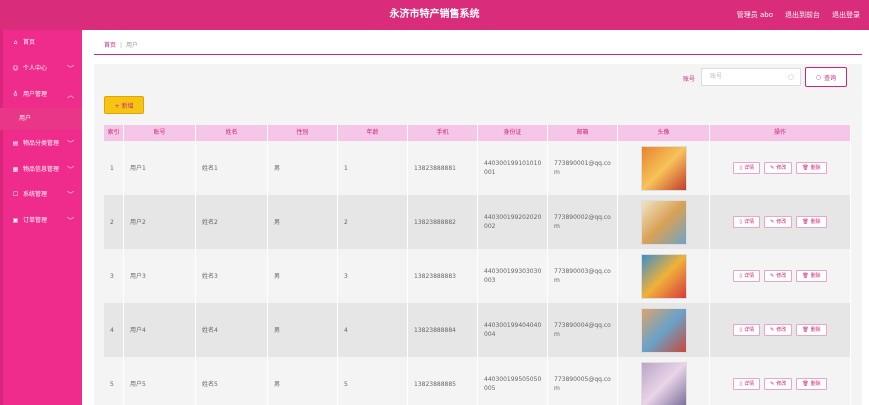 This screenshot has width=869, height=405. What do you see at coordinates (35, 194) in the screenshot?
I see `sidebar-item-label: 系统管理` at bounding box center [35, 194].